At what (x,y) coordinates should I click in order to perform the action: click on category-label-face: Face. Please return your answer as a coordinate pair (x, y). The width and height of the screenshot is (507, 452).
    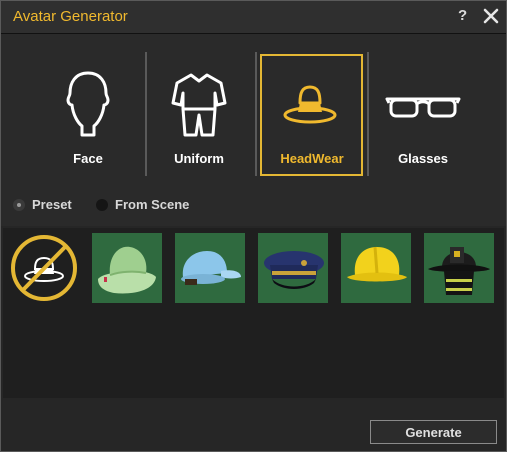
    Looking at the image, I should click on (88, 158).